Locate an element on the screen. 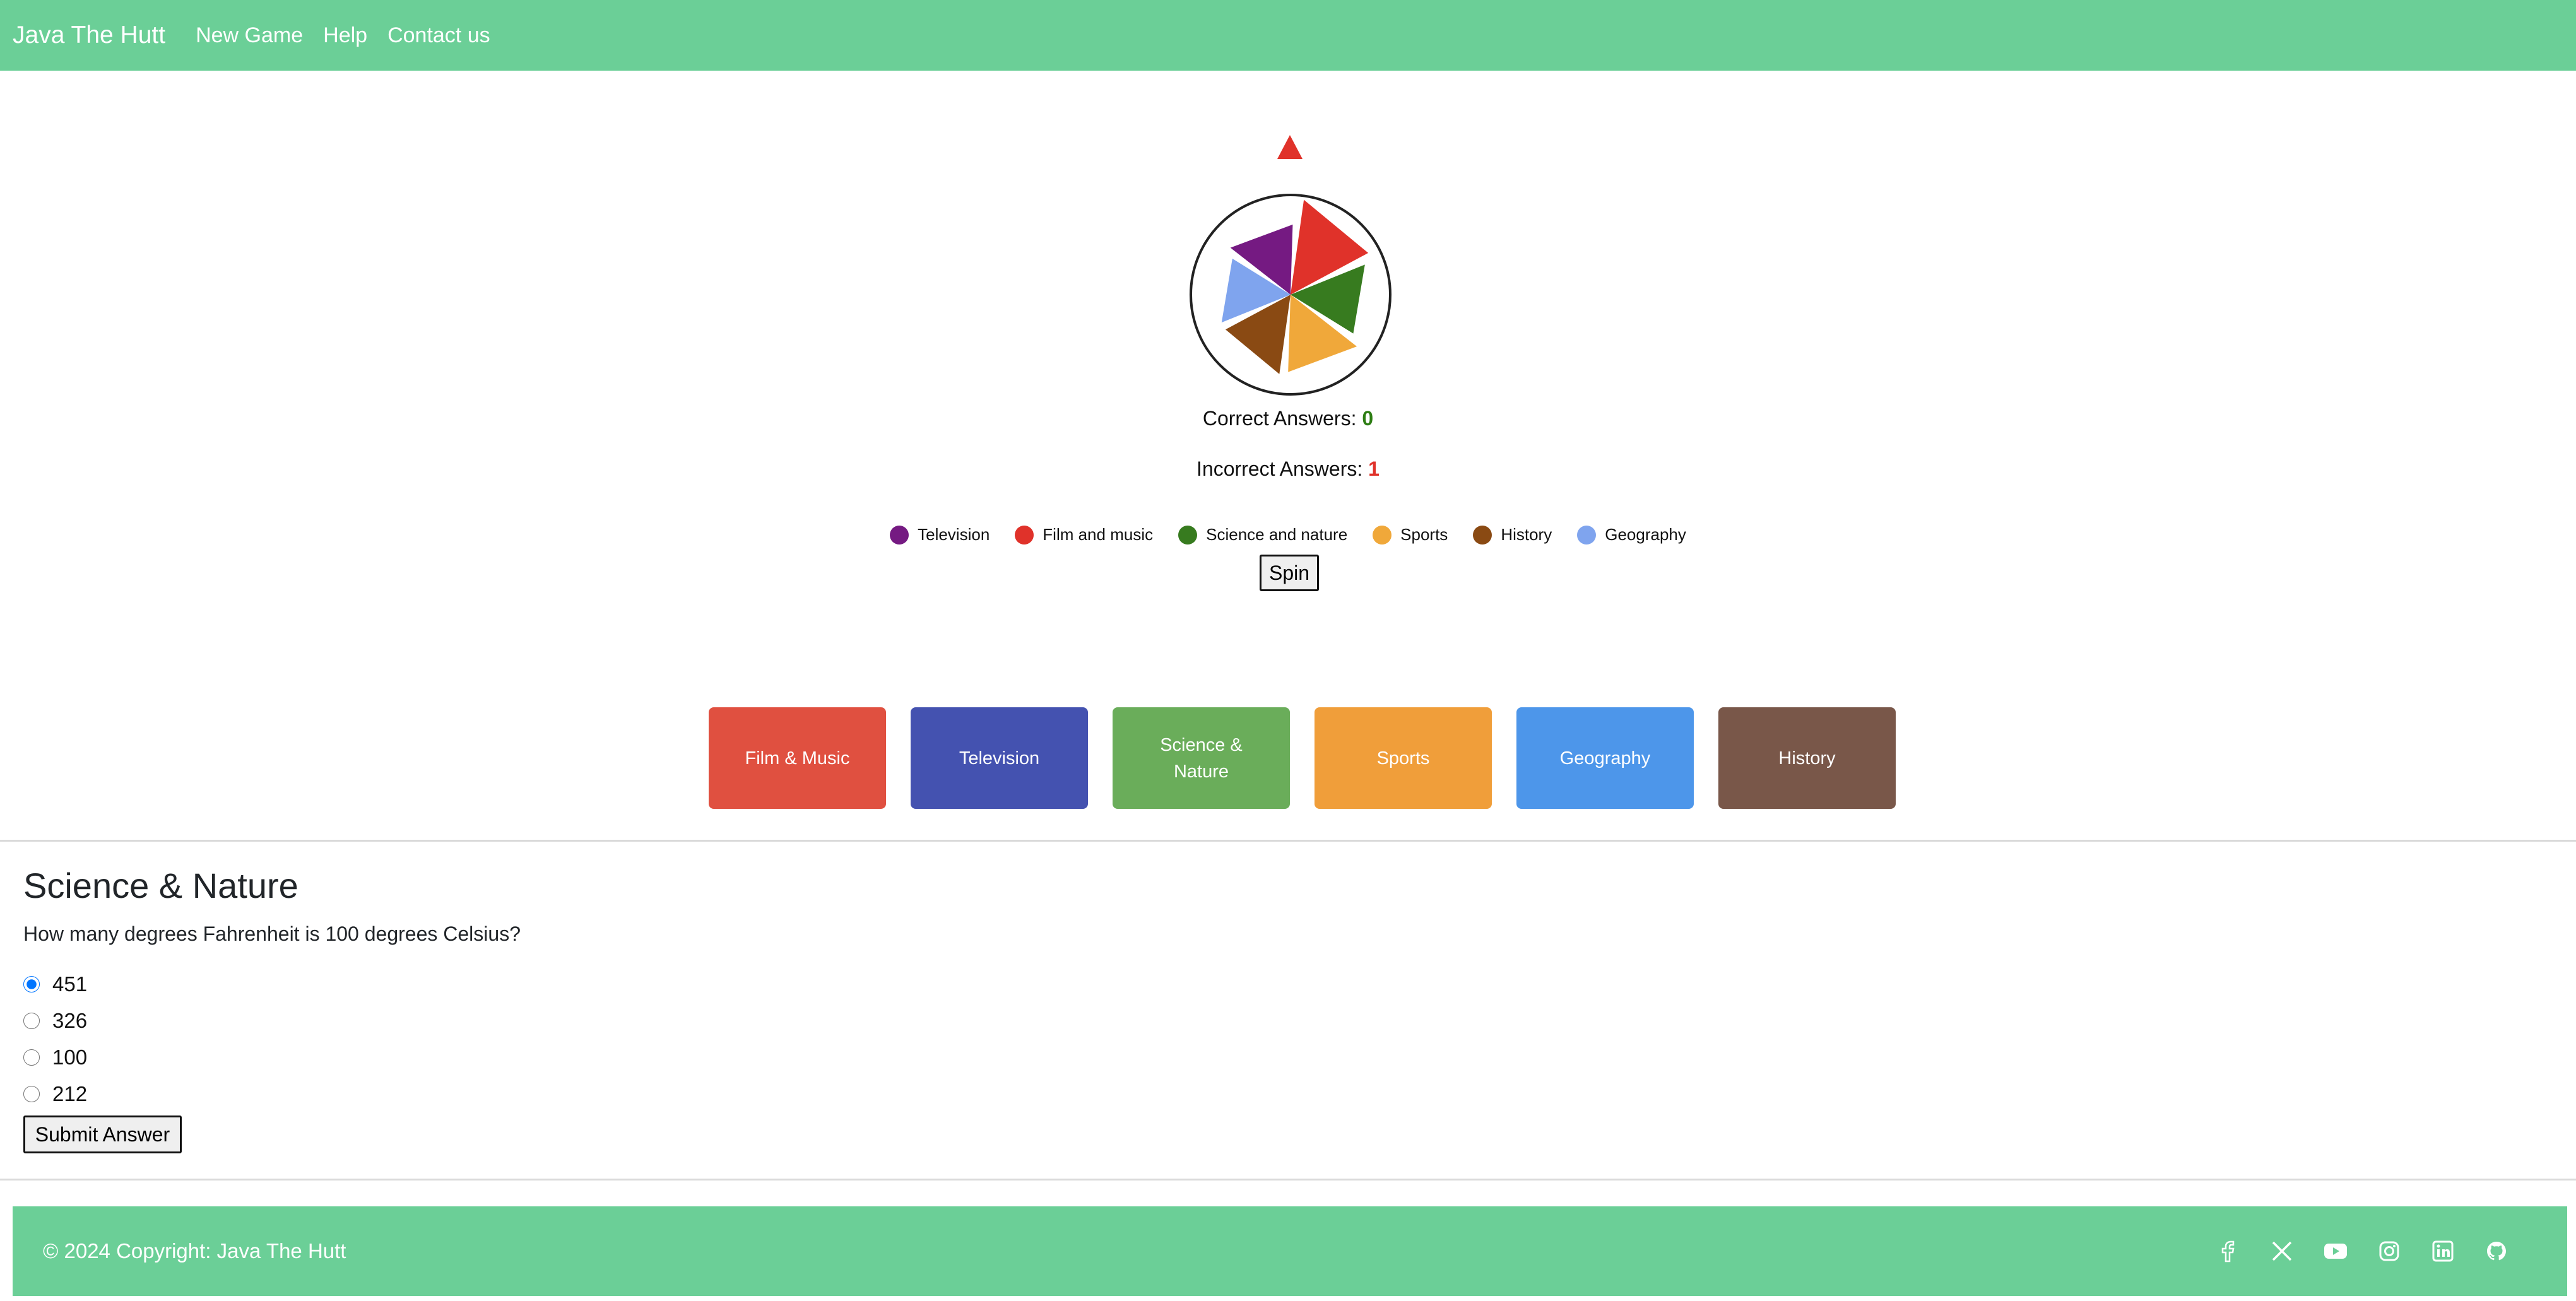 This screenshot has height=1301, width=2576. answer-option: 212 is located at coordinates (55, 1094).